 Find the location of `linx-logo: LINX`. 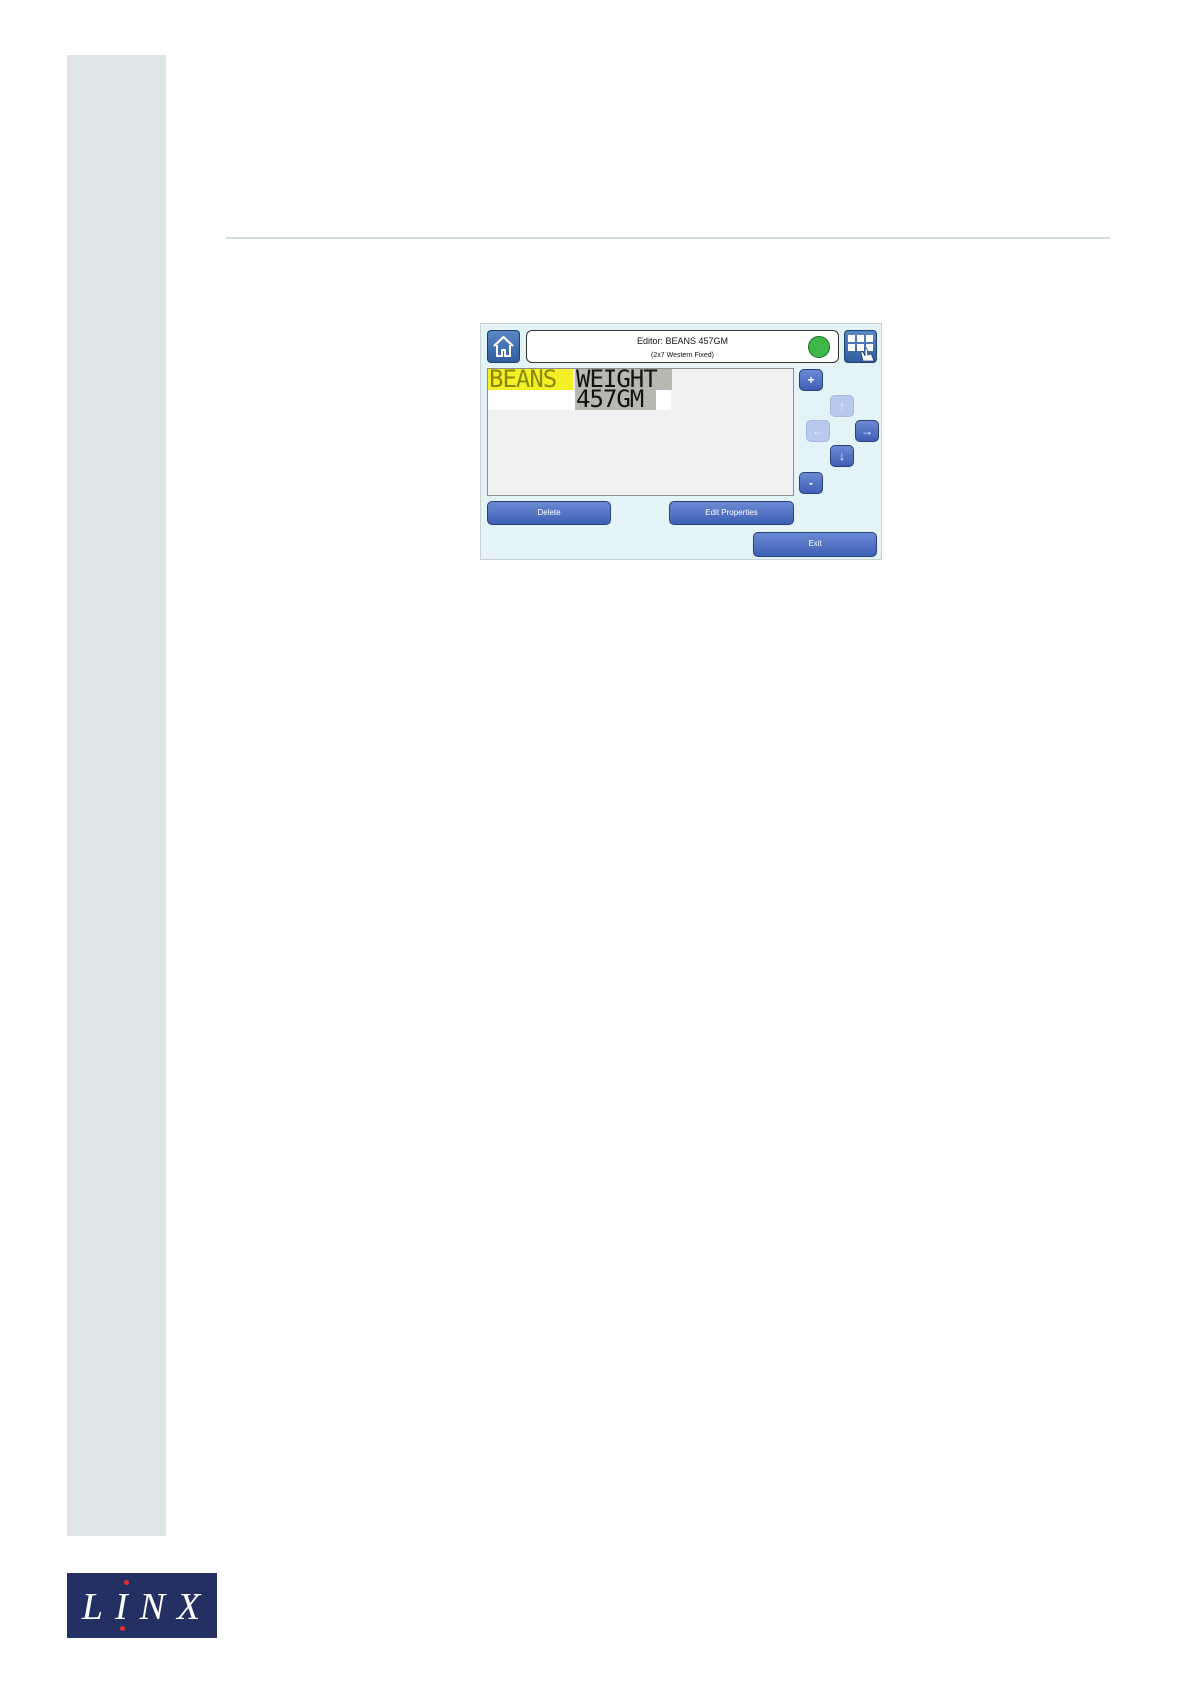

linx-logo: LINX is located at coordinates (142, 1605).